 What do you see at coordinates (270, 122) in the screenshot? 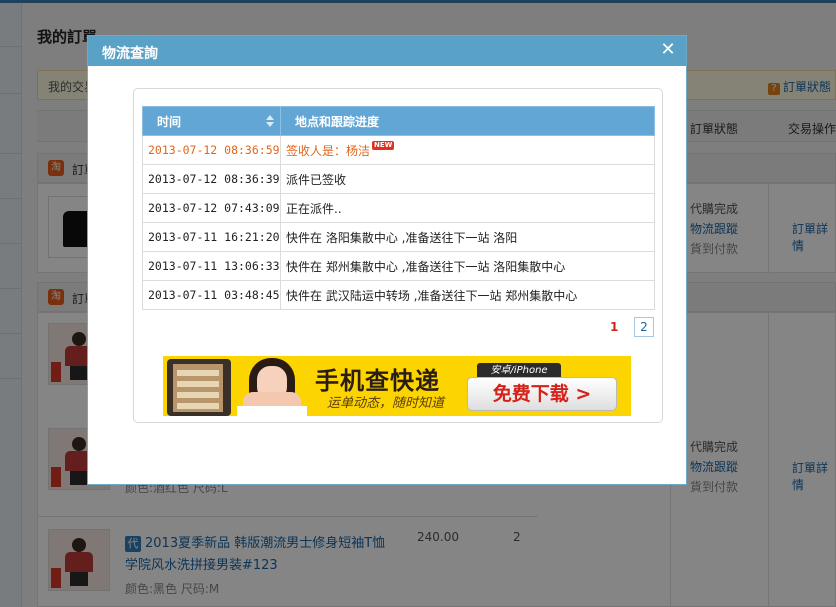
I see `sort-icon` at bounding box center [270, 122].